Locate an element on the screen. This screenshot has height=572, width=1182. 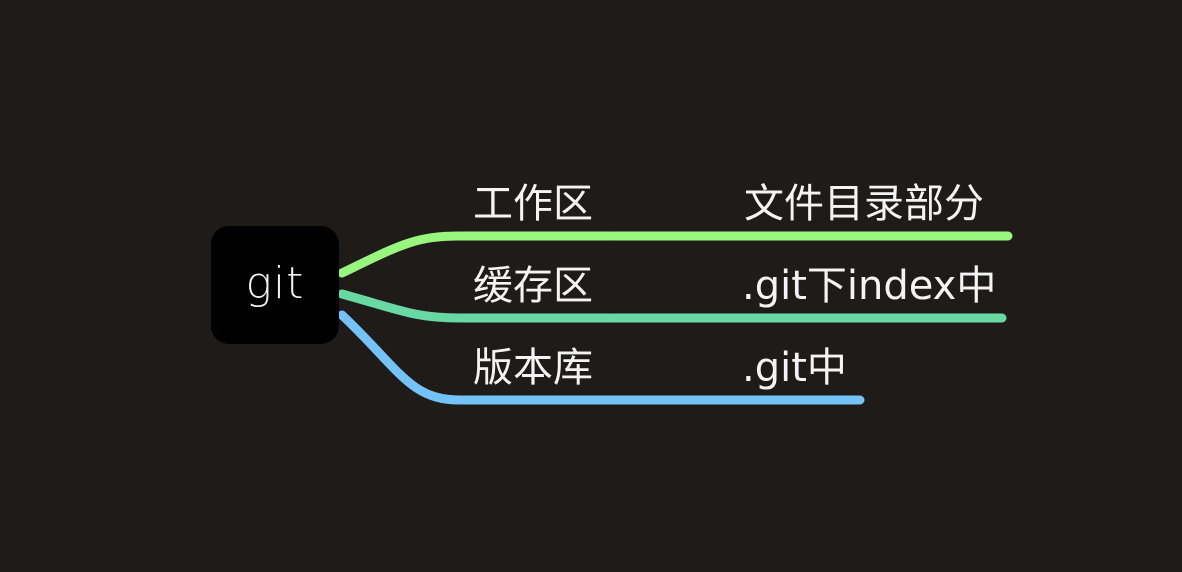
root-node: git is located at coordinates (275, 285).